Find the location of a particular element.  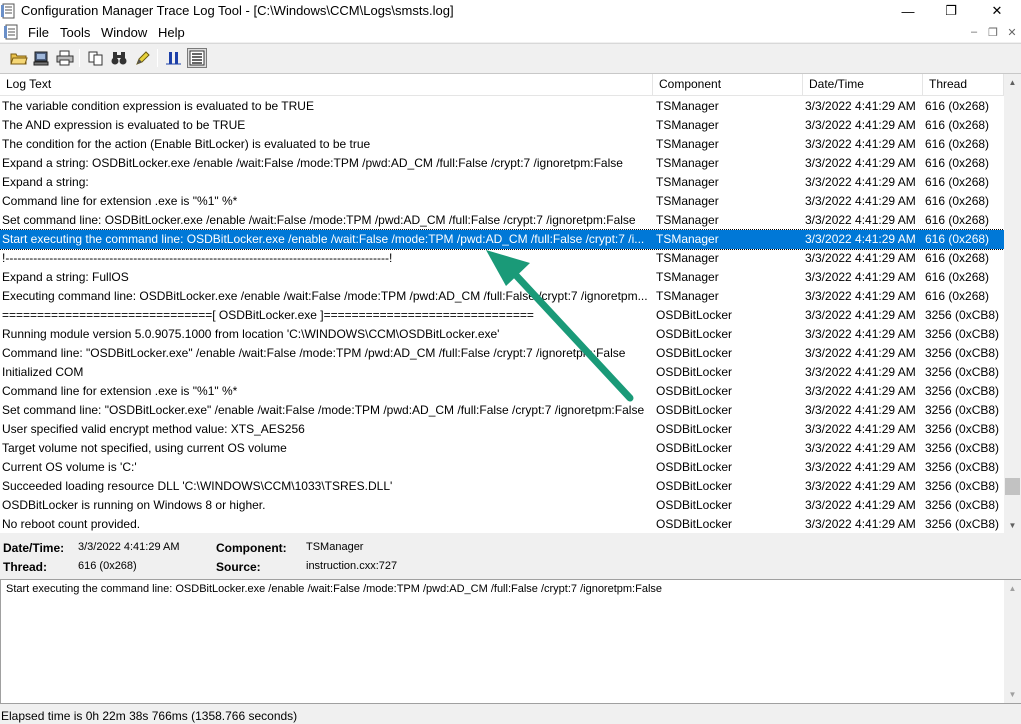

open-folder-icon is located at coordinates (19, 58).